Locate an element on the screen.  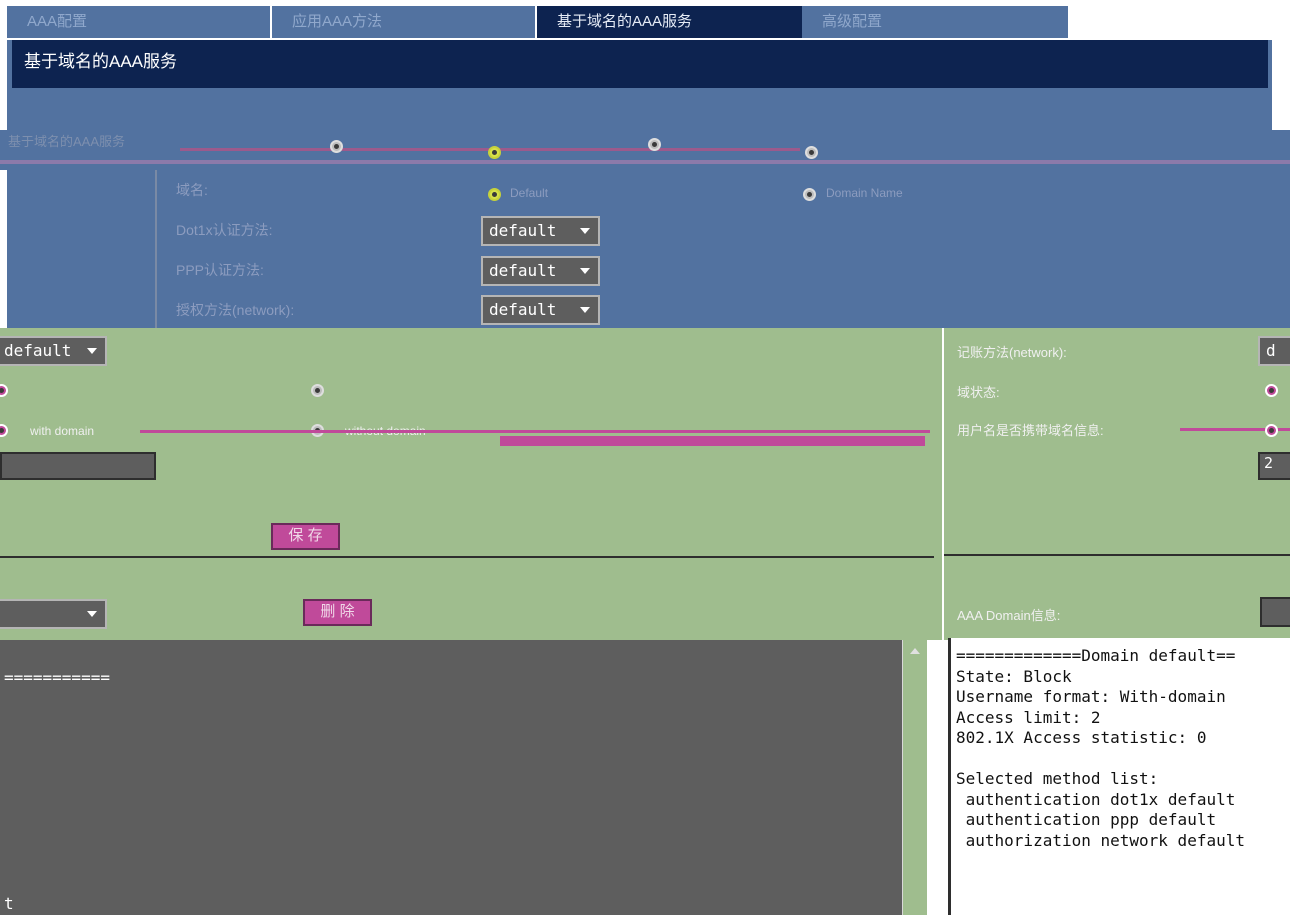
authz-select-value: default is located at coordinates (523, 309).